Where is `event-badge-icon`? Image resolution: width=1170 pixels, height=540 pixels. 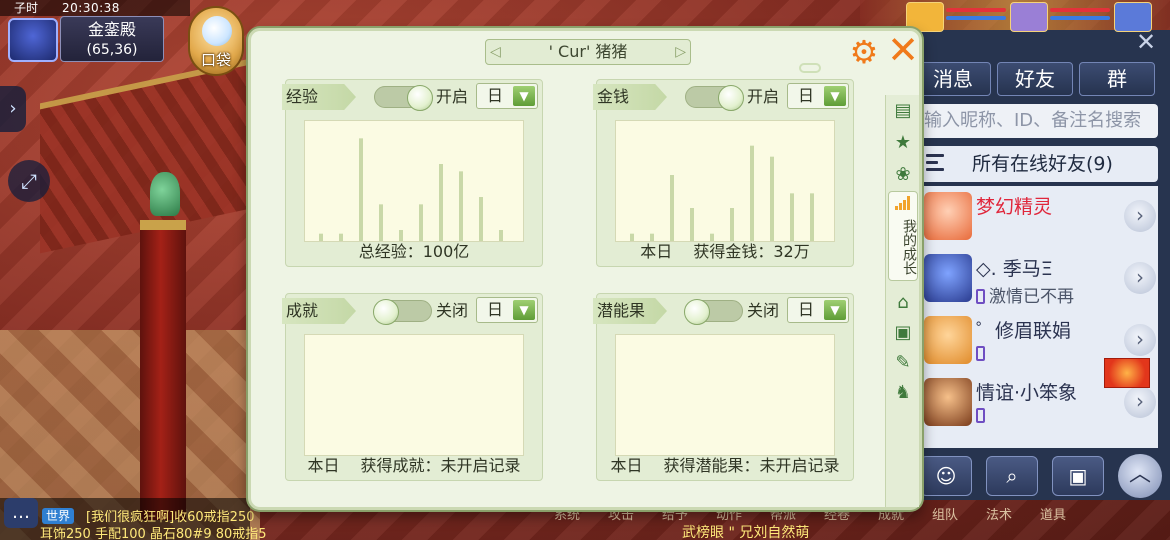
event-badge-icon is located at coordinates (1127, 373).